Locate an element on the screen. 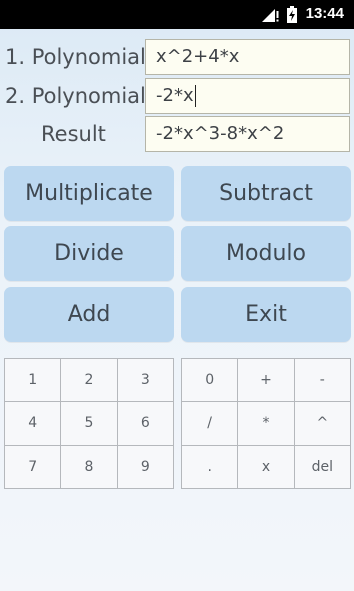  key-8: 8 is located at coordinates (89, 467).